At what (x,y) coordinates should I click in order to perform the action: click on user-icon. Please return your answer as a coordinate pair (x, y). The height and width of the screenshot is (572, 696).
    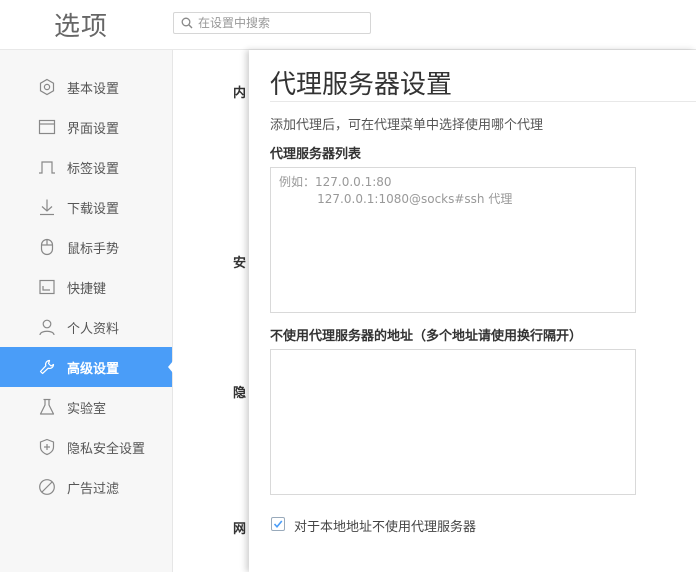
    Looking at the image, I should click on (47, 327).